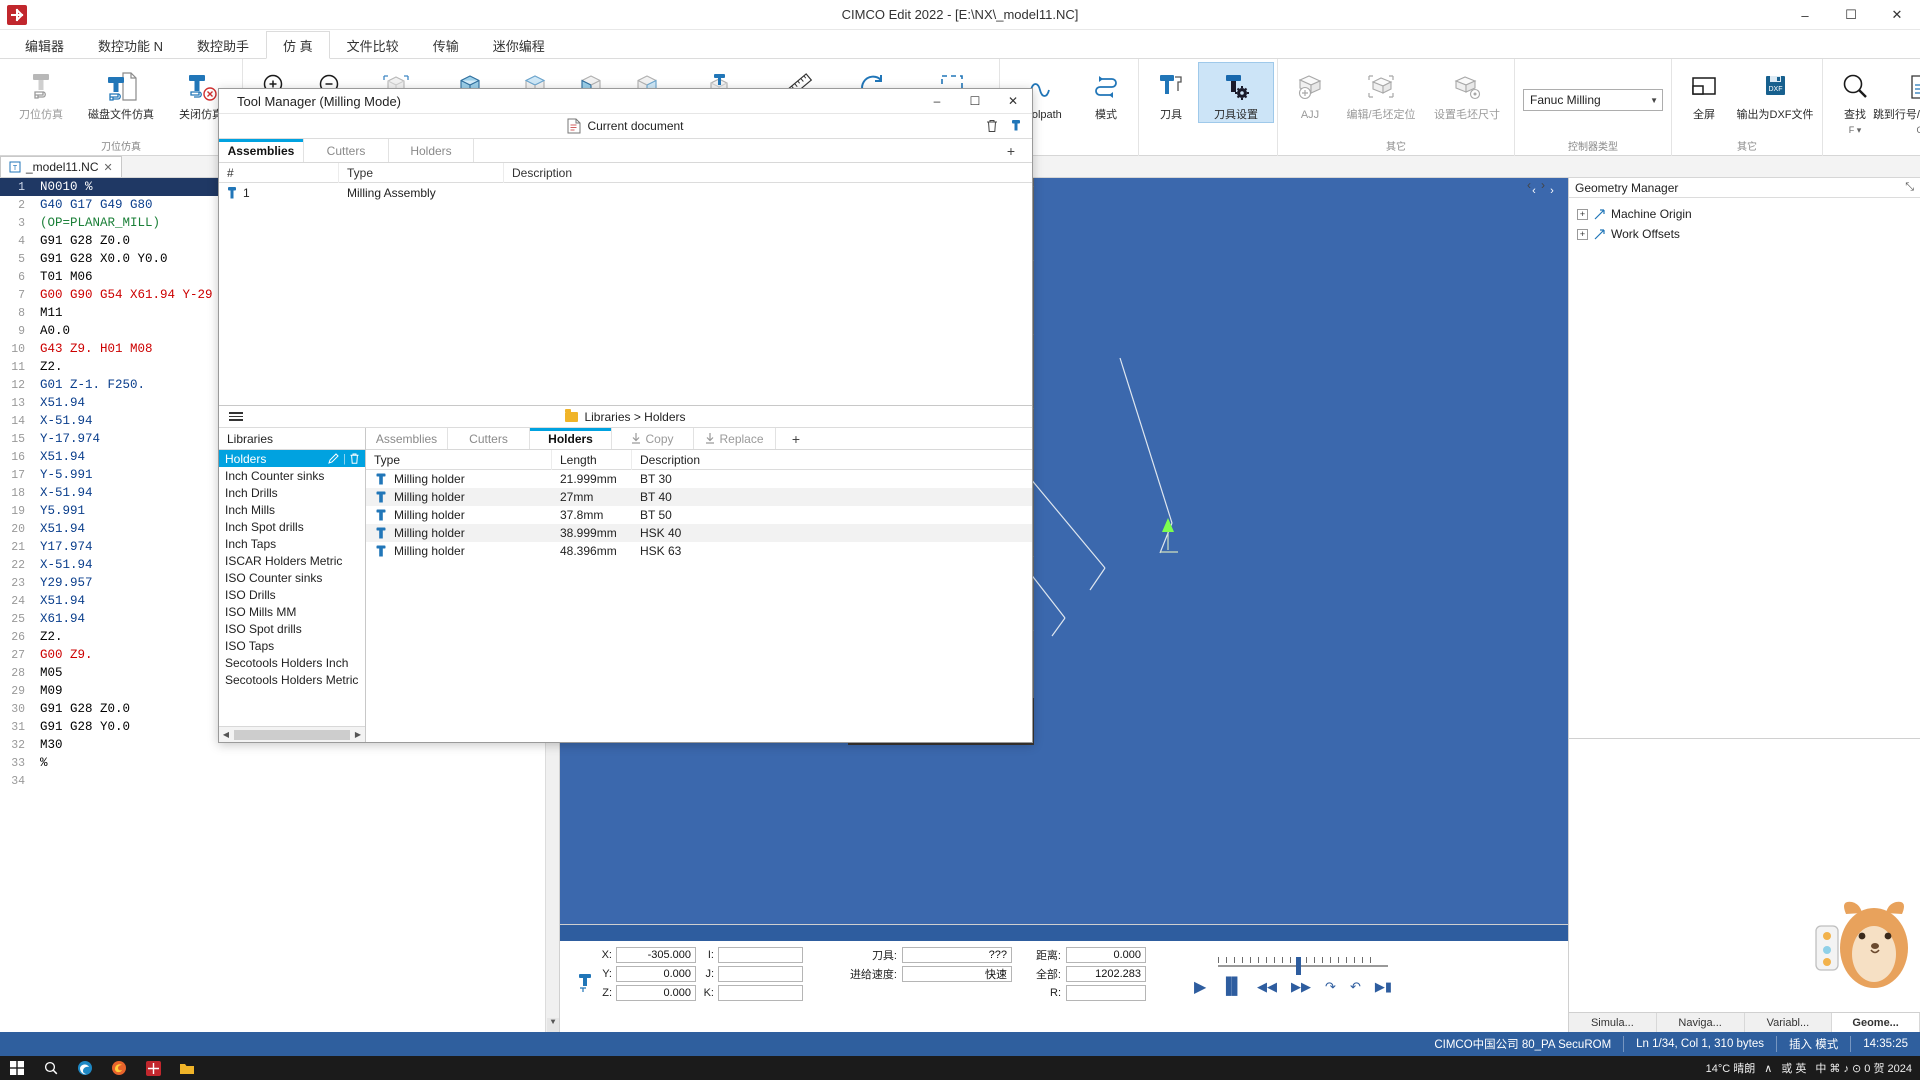 The image size is (1920, 1080). I want to click on tab-cutters: Cutters, so click(346, 150).